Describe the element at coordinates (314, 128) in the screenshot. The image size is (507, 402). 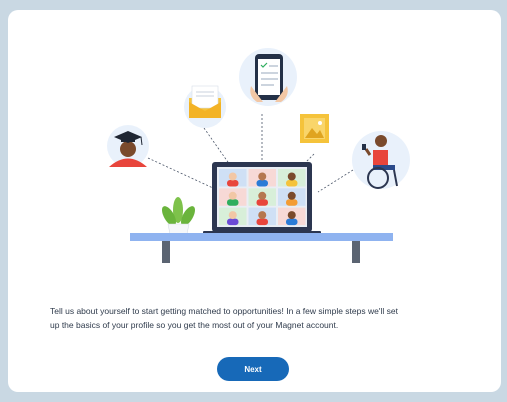
I see `image-frame-icon` at that location.